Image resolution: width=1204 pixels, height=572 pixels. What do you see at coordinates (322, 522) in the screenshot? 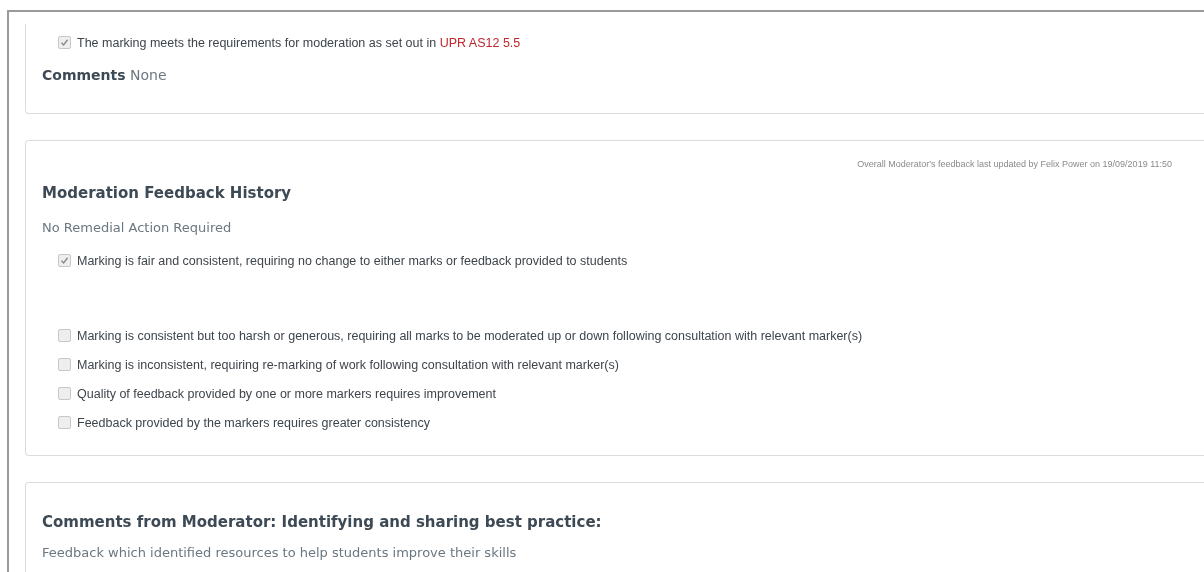
I see `section-title: Comments from Moderator: Identifying and sharing best practice:` at bounding box center [322, 522].